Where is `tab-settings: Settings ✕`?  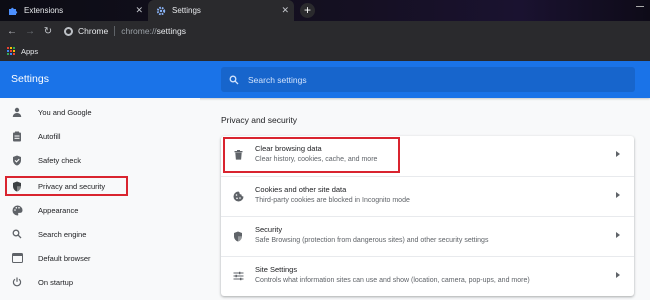
tab-settings: Settings ✕ is located at coordinates (221, 10).